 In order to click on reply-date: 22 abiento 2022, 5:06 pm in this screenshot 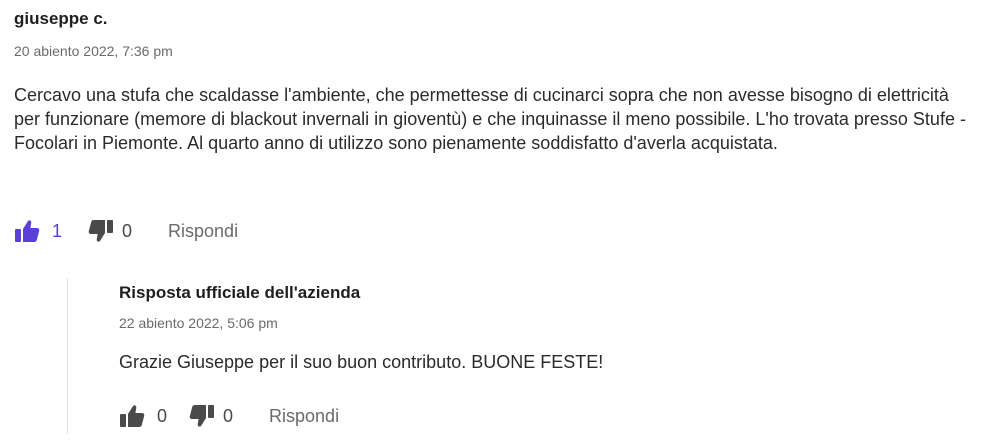, I will do `click(198, 323)`.